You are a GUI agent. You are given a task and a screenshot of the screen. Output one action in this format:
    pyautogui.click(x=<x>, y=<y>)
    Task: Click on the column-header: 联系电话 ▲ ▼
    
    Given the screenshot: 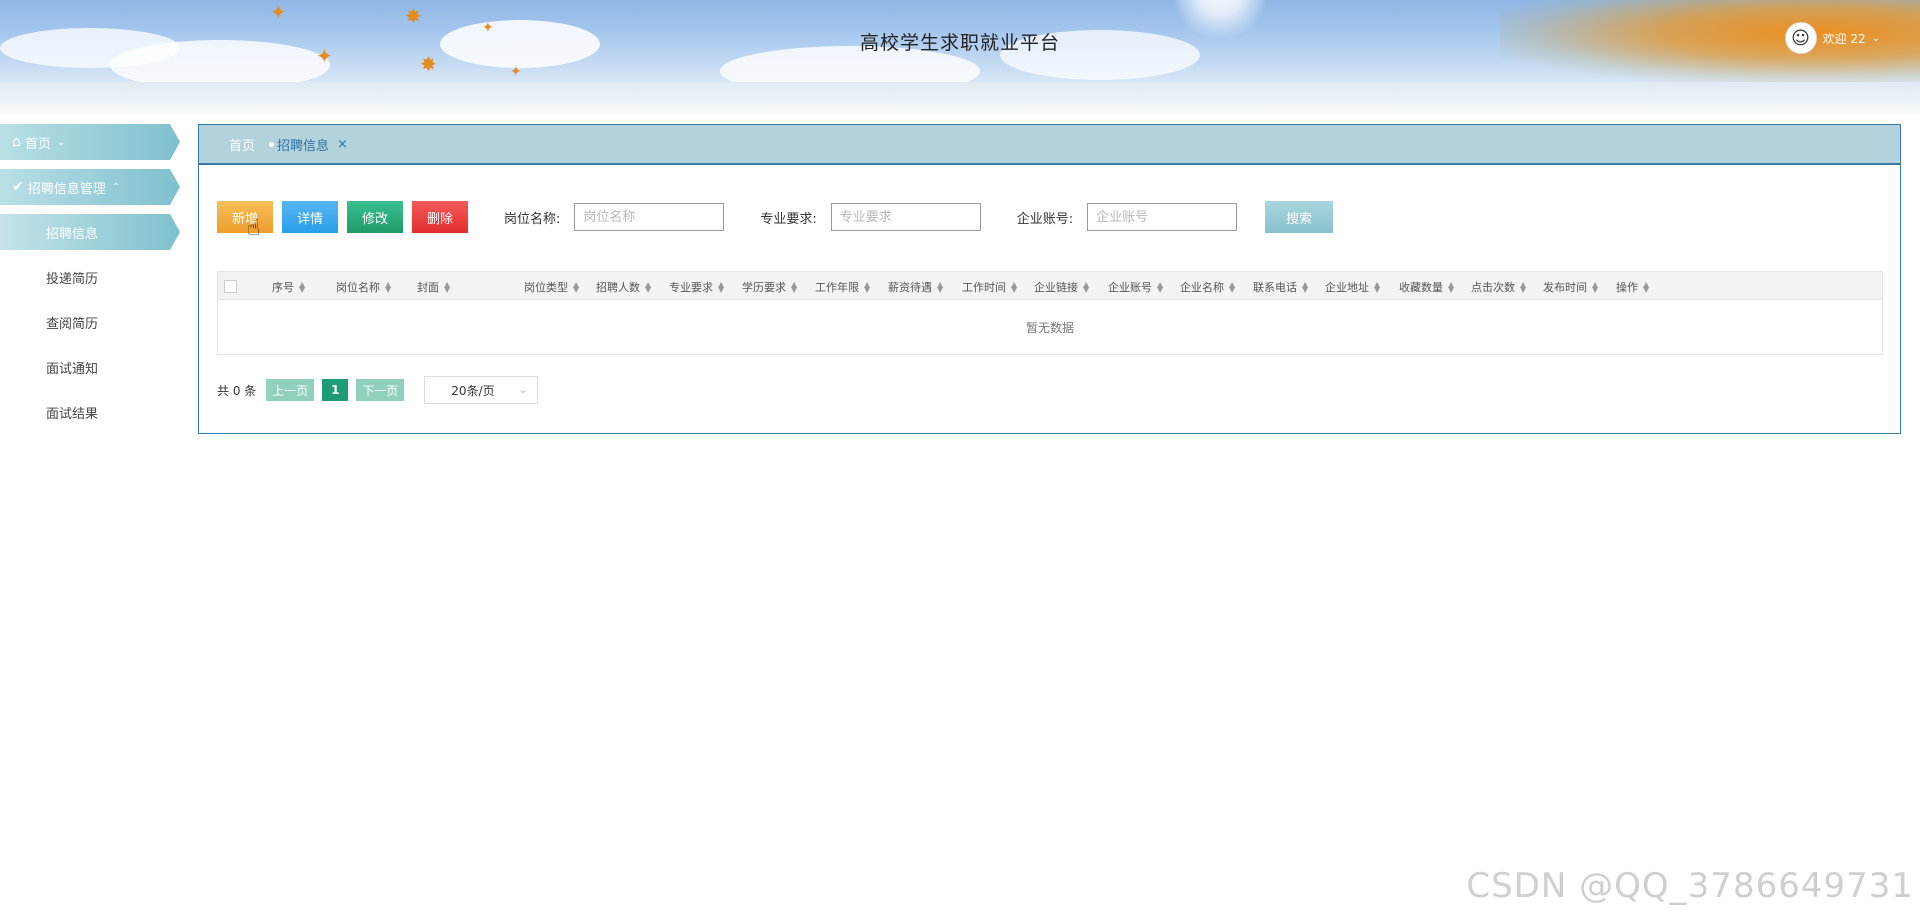 What is the action you would take?
    pyautogui.click(x=1280, y=287)
    